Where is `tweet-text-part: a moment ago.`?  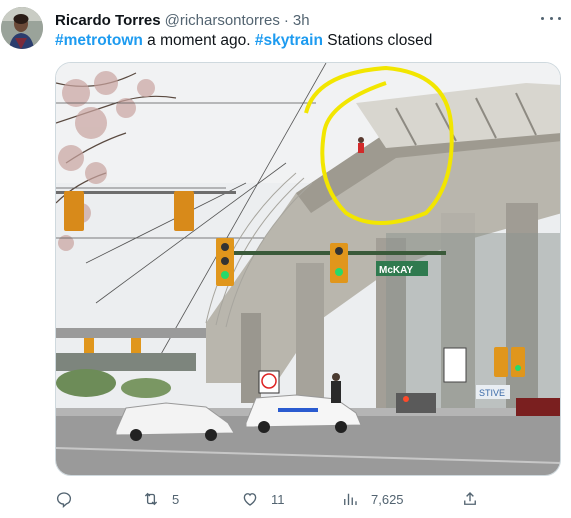
tweet-text-part: a moment ago. is located at coordinates (198, 40).